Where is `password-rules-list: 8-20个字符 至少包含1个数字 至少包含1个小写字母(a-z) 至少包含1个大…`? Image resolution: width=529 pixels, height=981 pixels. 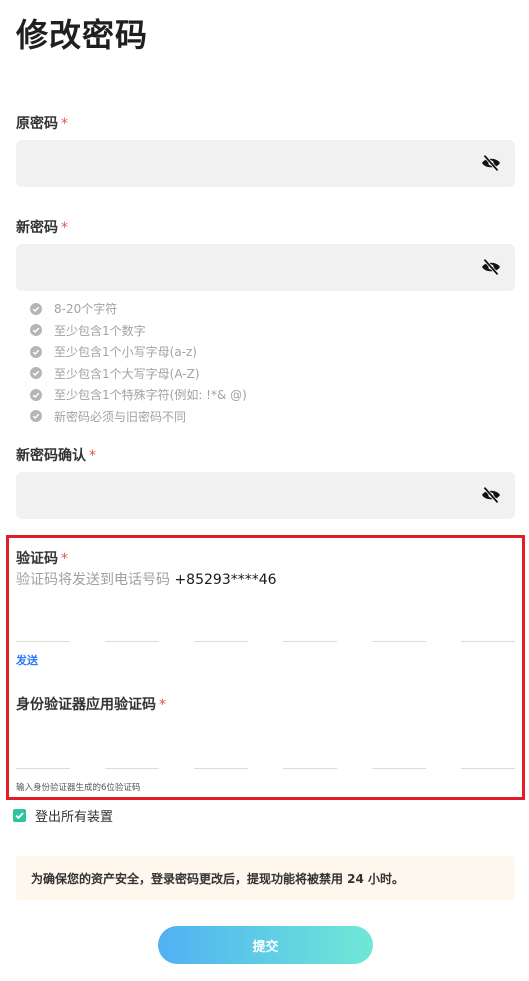 password-rules-list: 8-20个字符 至少包含1个数字 至少包含1个小写字母(a-z) 至少包含1个大… is located at coordinates (138, 362).